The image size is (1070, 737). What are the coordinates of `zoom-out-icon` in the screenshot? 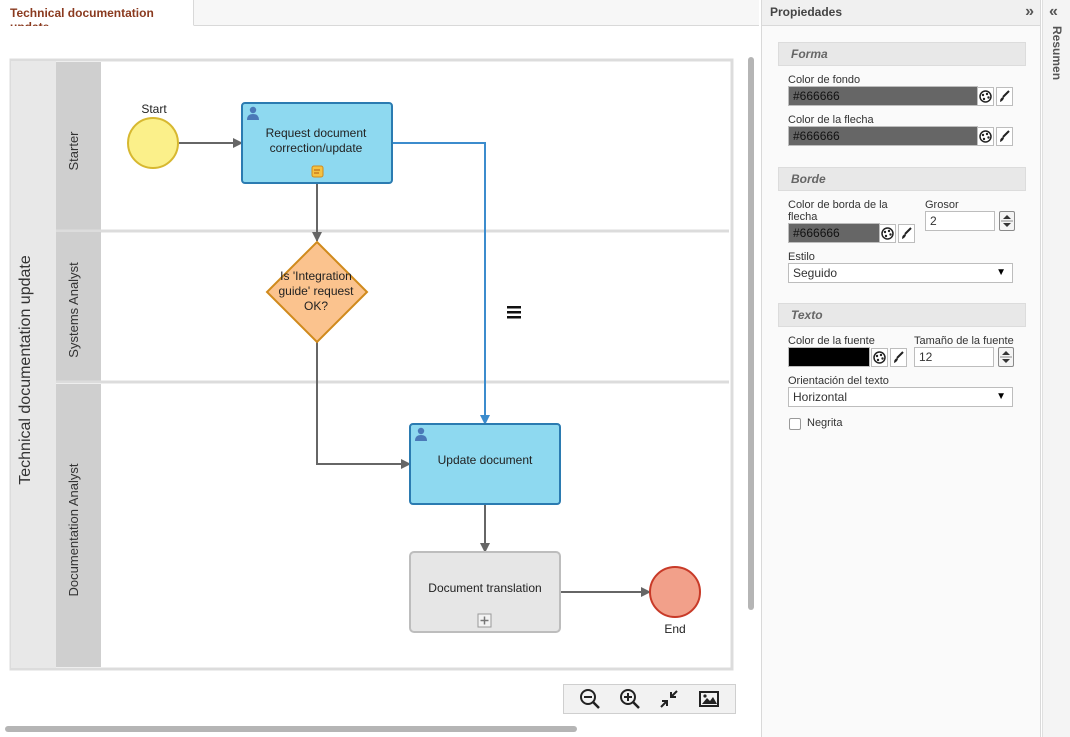 It's located at (589, 699).